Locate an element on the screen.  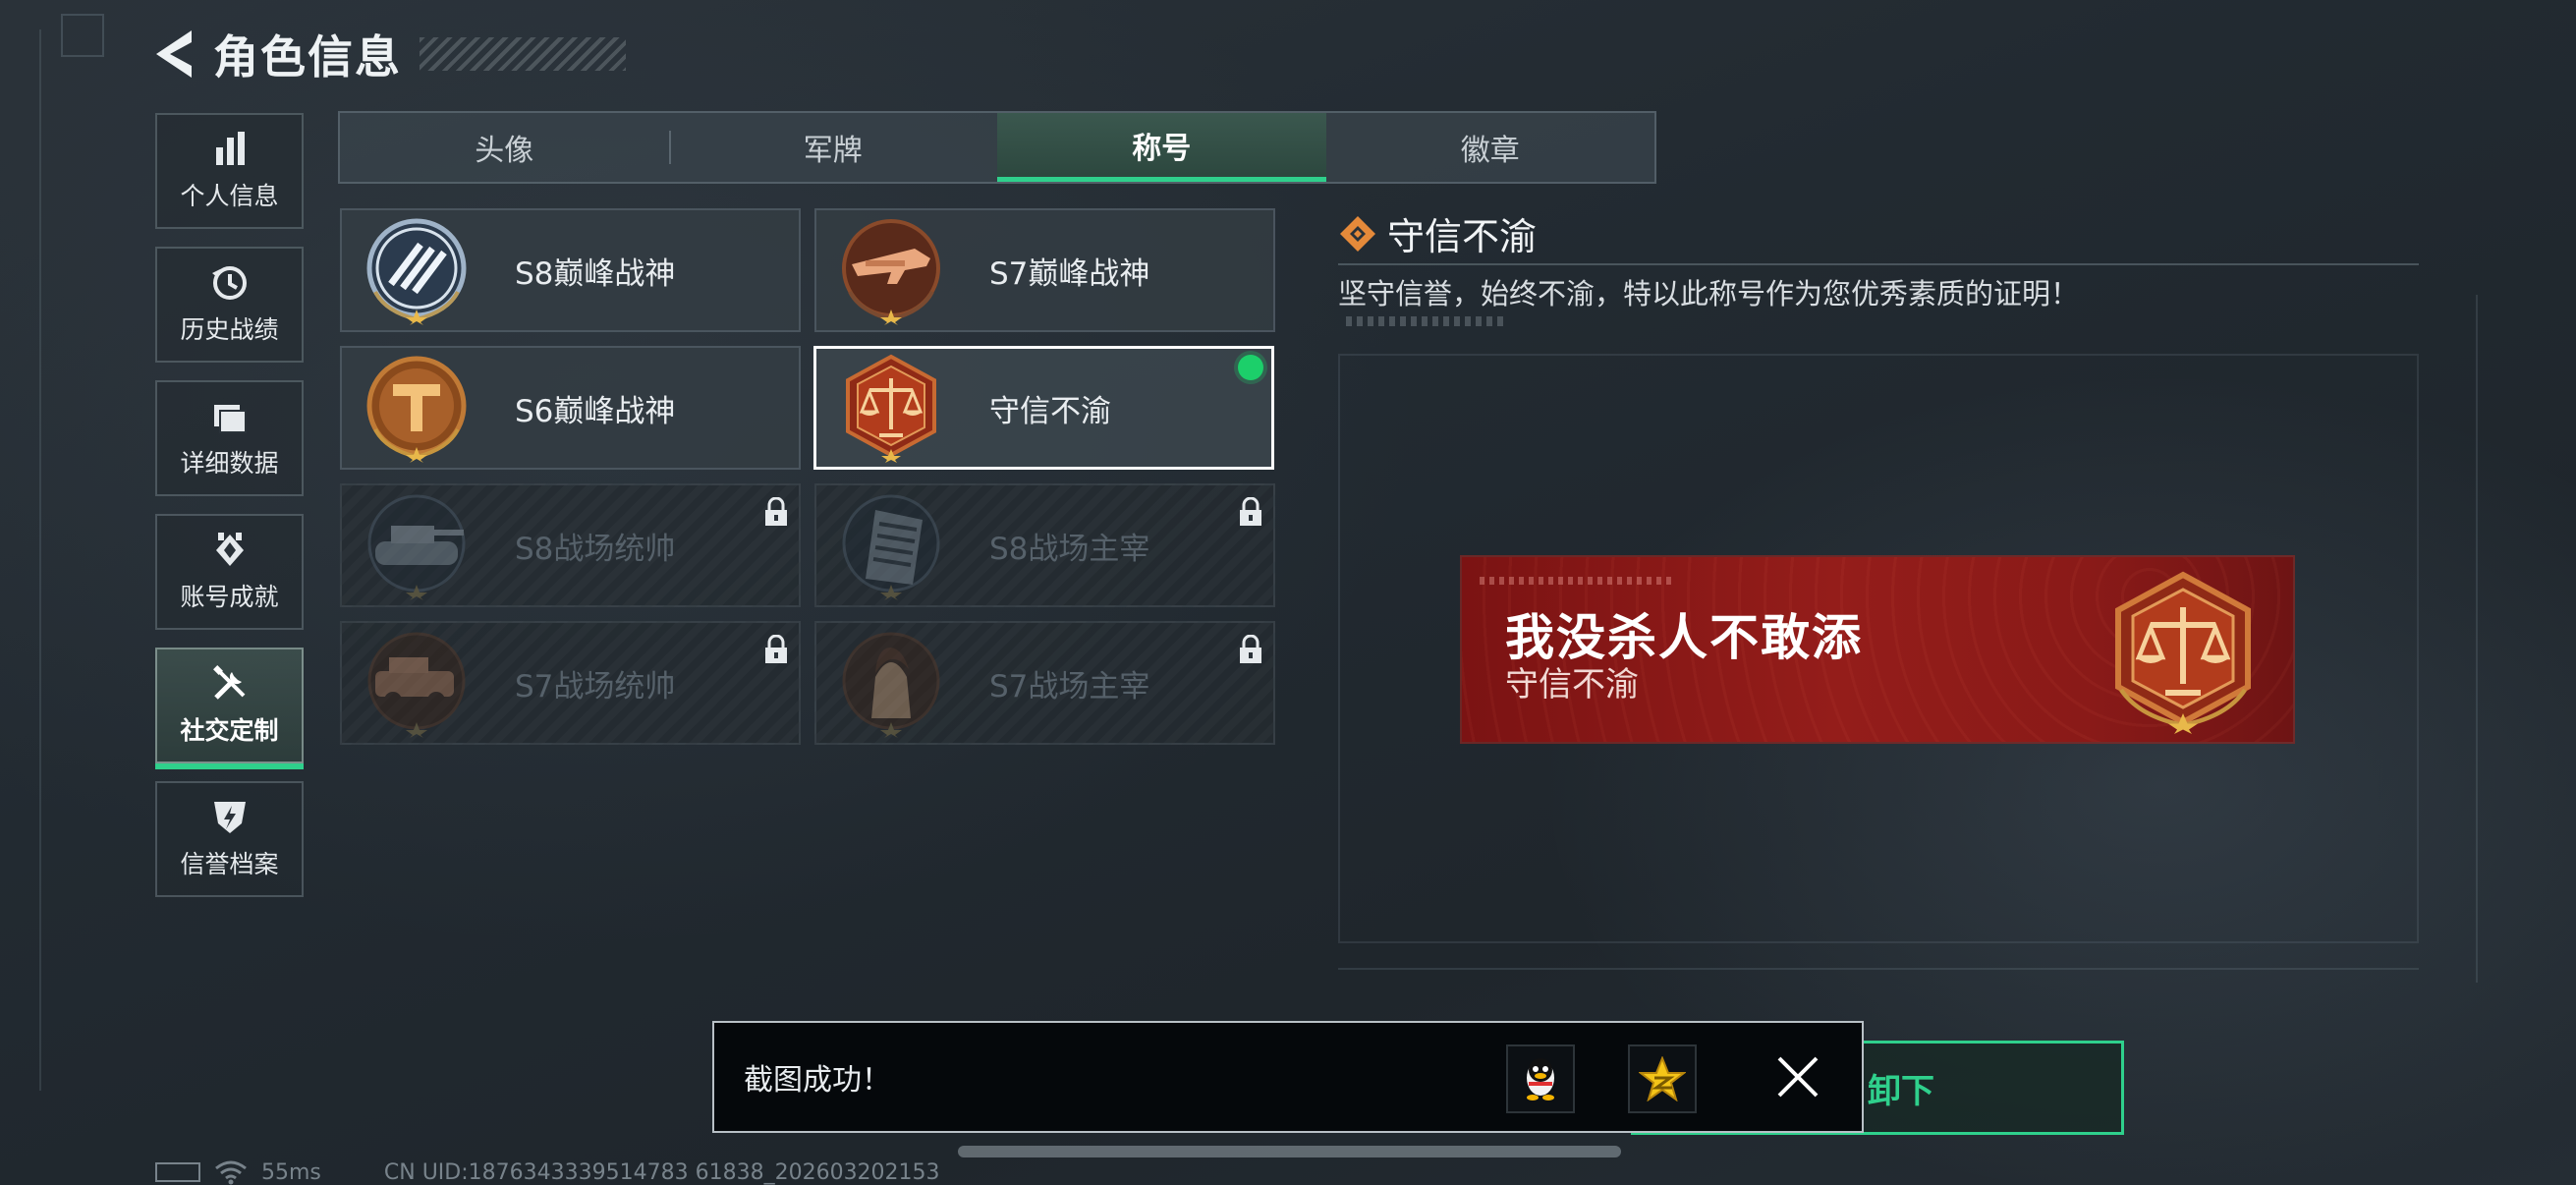
title-name: S8战场统帅 is located at coordinates (595, 549).